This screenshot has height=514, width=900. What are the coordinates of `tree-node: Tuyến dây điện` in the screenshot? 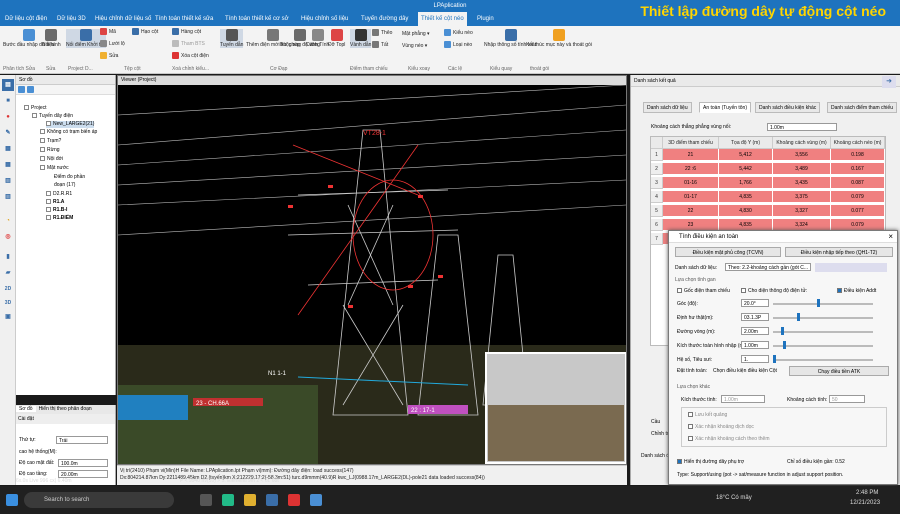 It's located at (52, 116).